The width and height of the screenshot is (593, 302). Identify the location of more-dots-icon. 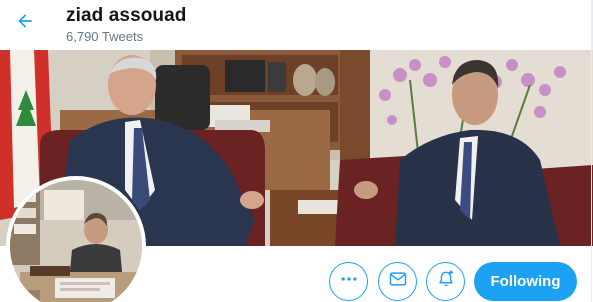
(349, 281).